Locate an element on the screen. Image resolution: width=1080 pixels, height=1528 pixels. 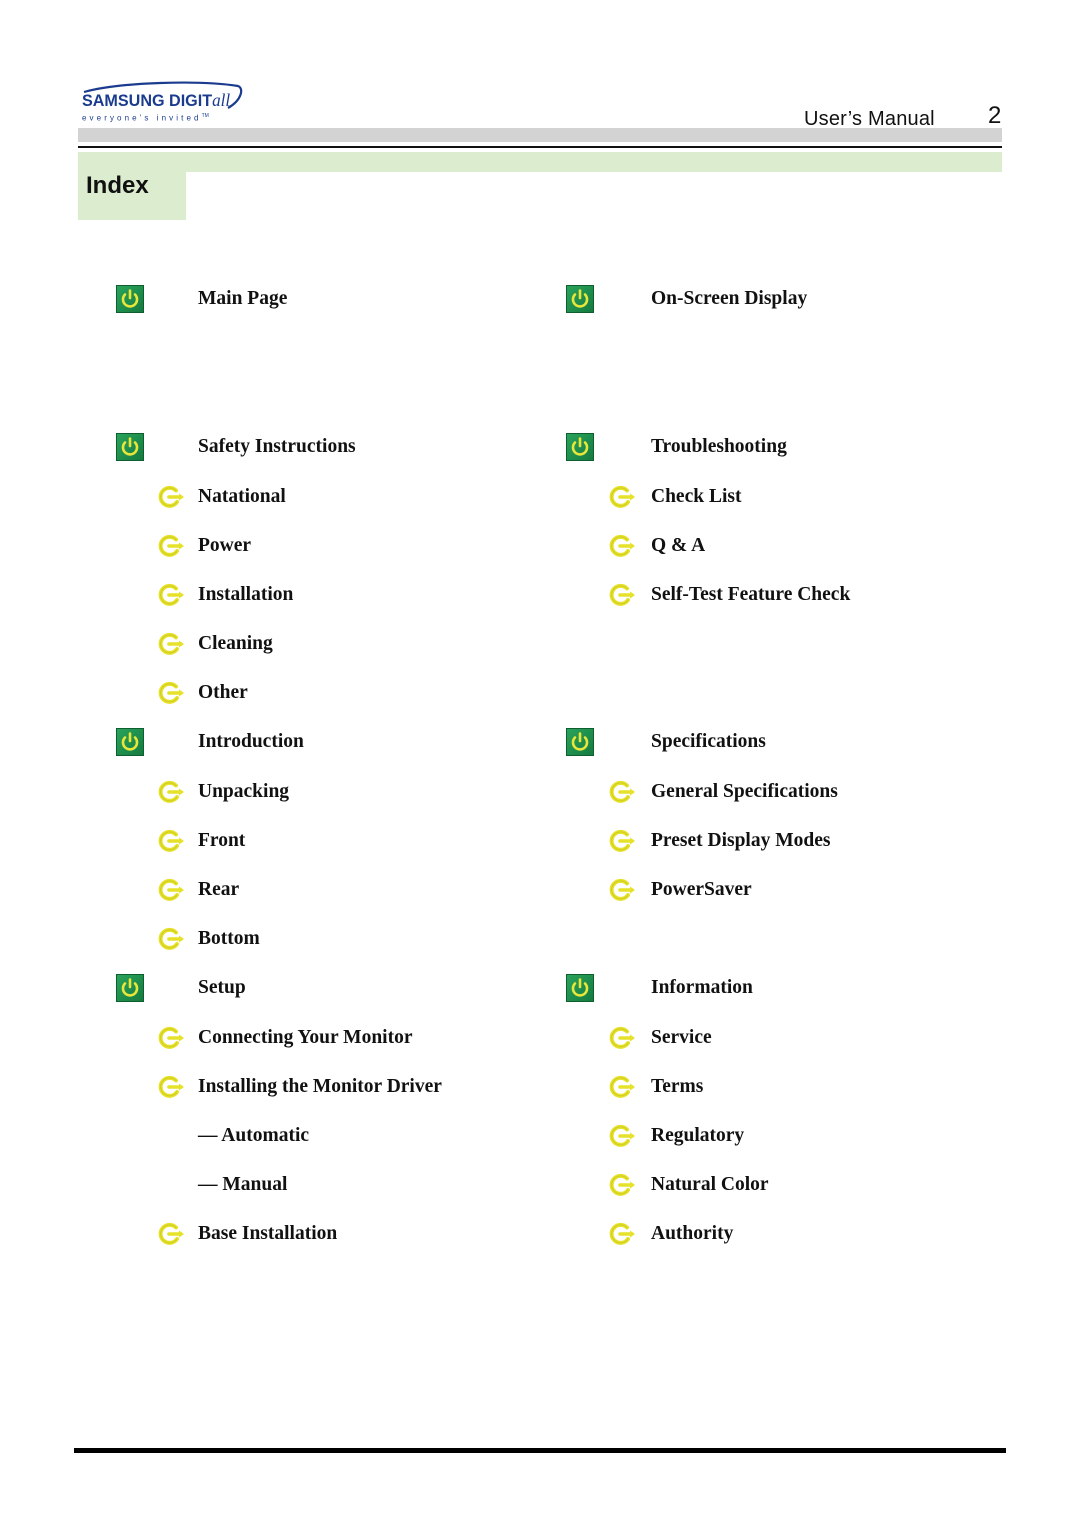
item-label: Q & A is located at coordinates (678, 546).